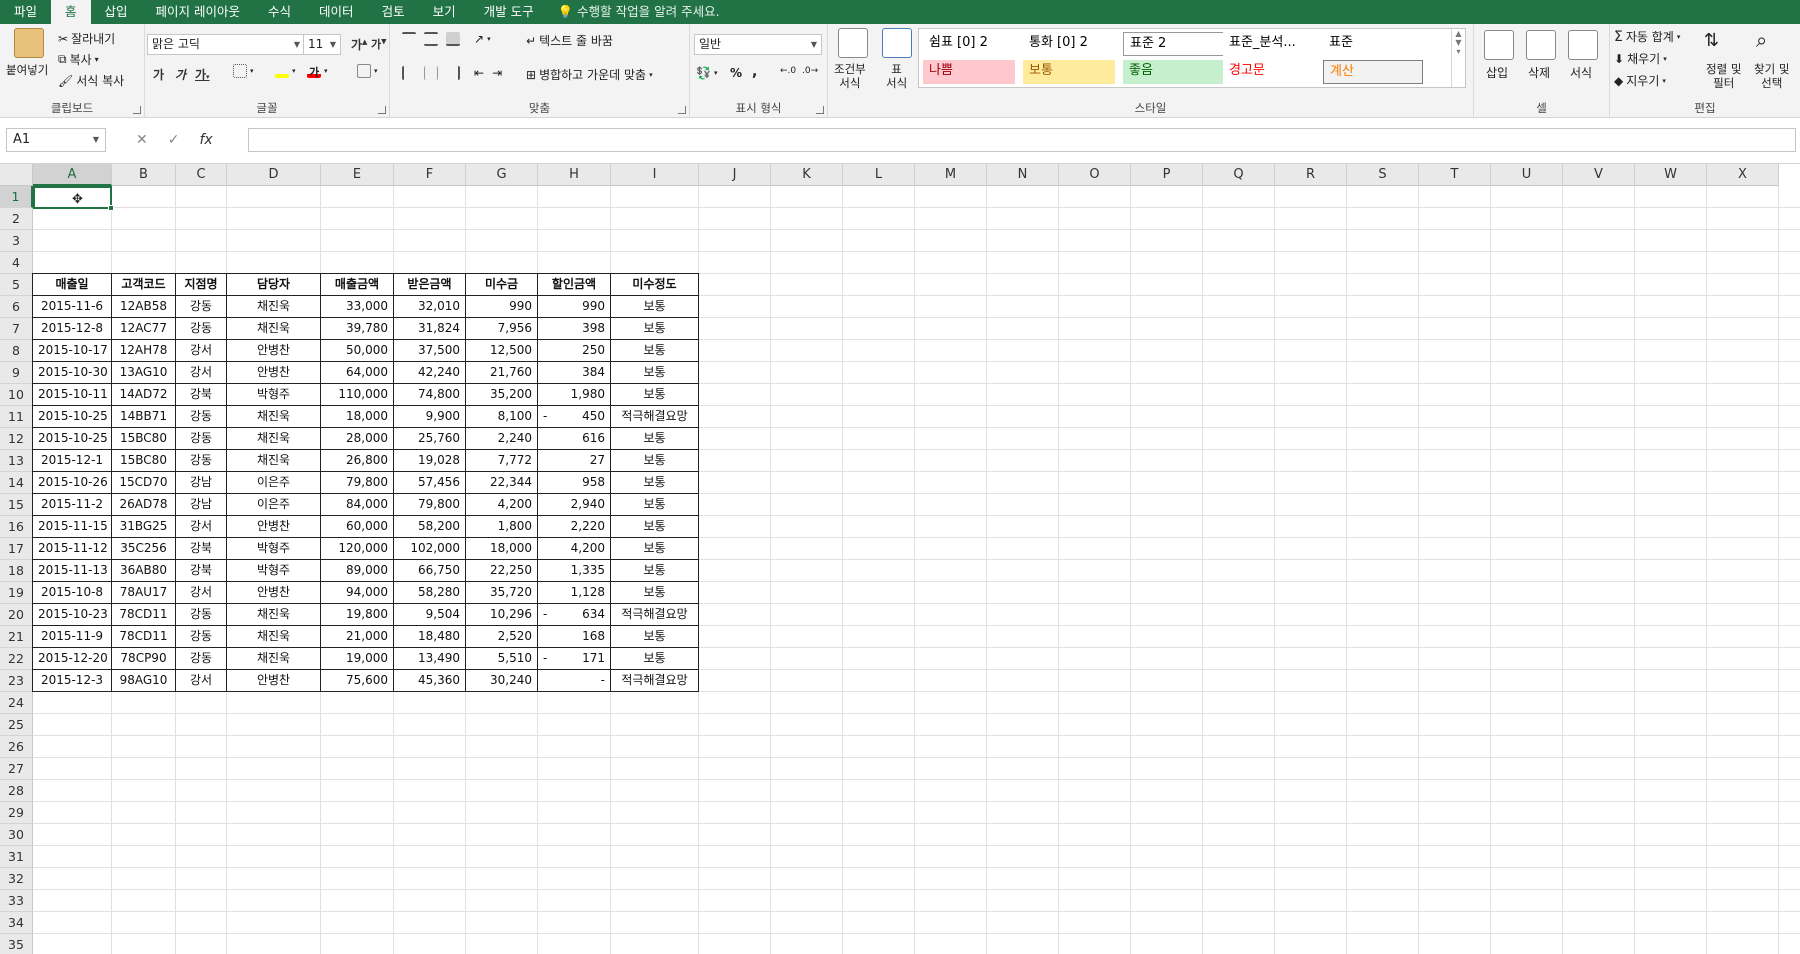  What do you see at coordinates (574, 680) in the screenshot?
I see `cell-H23: -` at bounding box center [574, 680].